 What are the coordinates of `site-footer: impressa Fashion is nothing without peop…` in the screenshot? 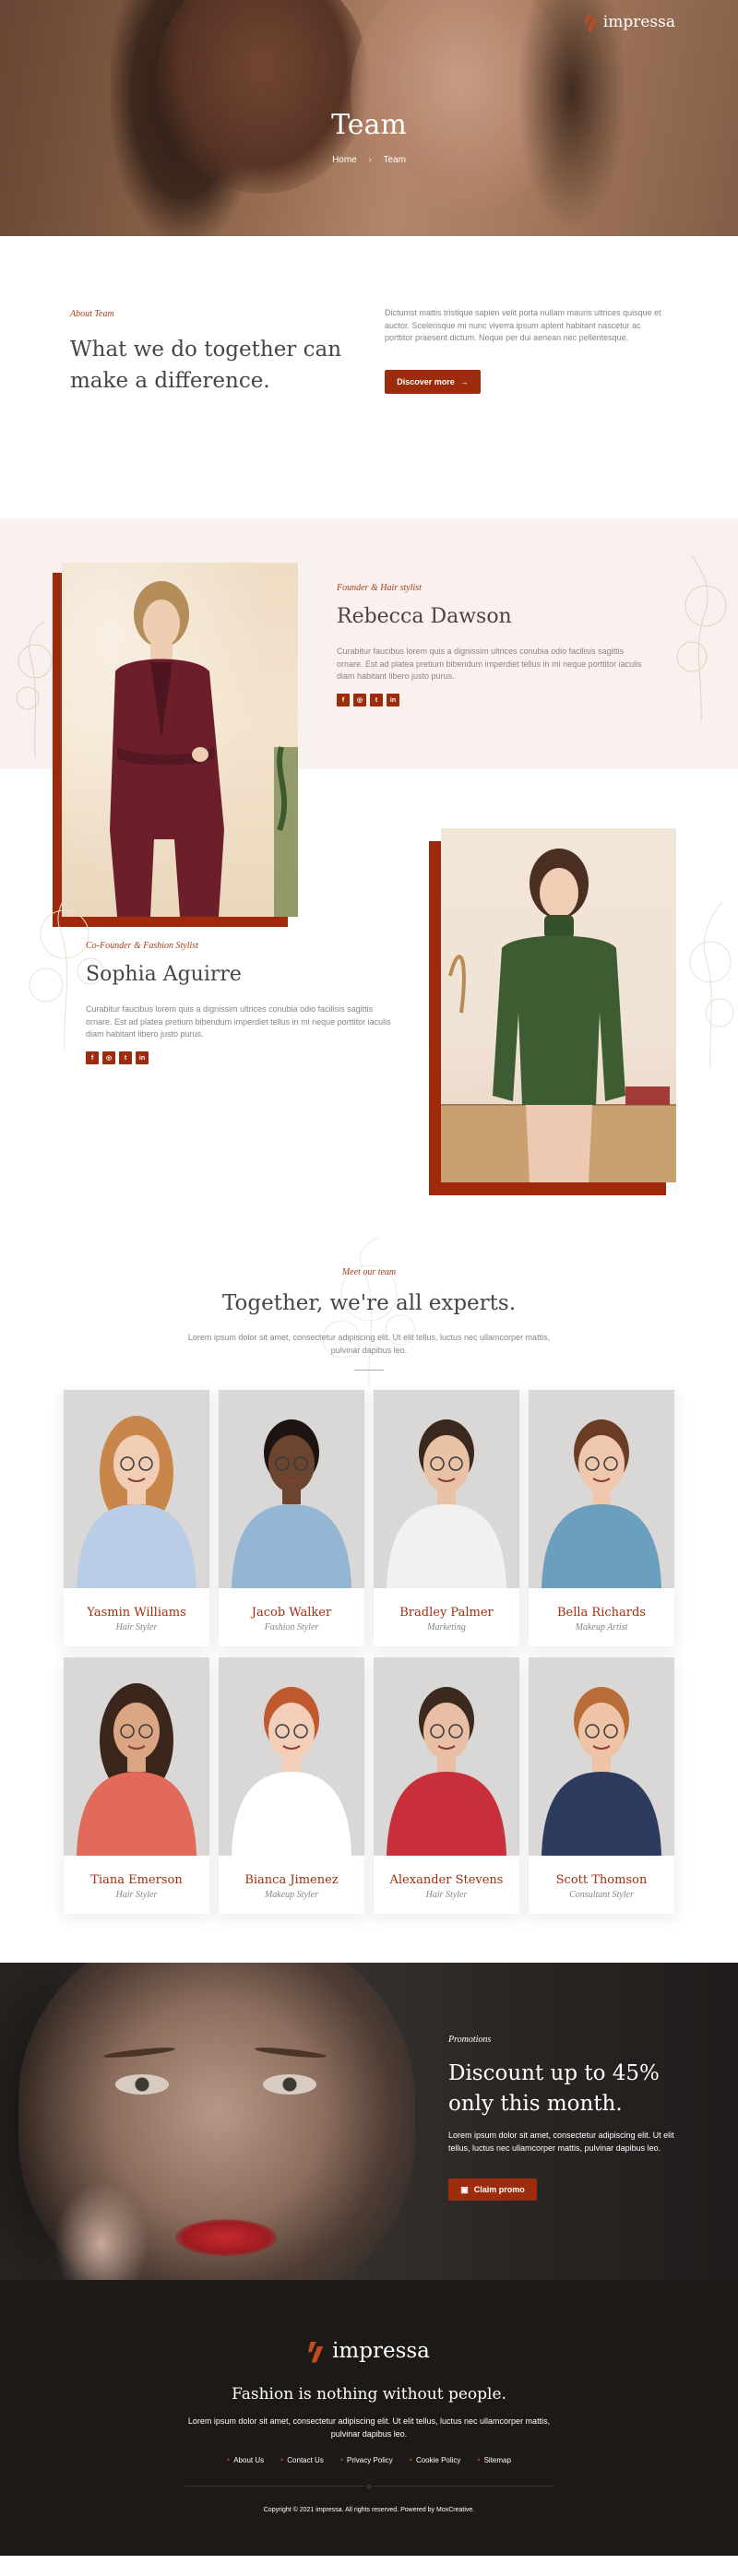 It's located at (369, 2418).